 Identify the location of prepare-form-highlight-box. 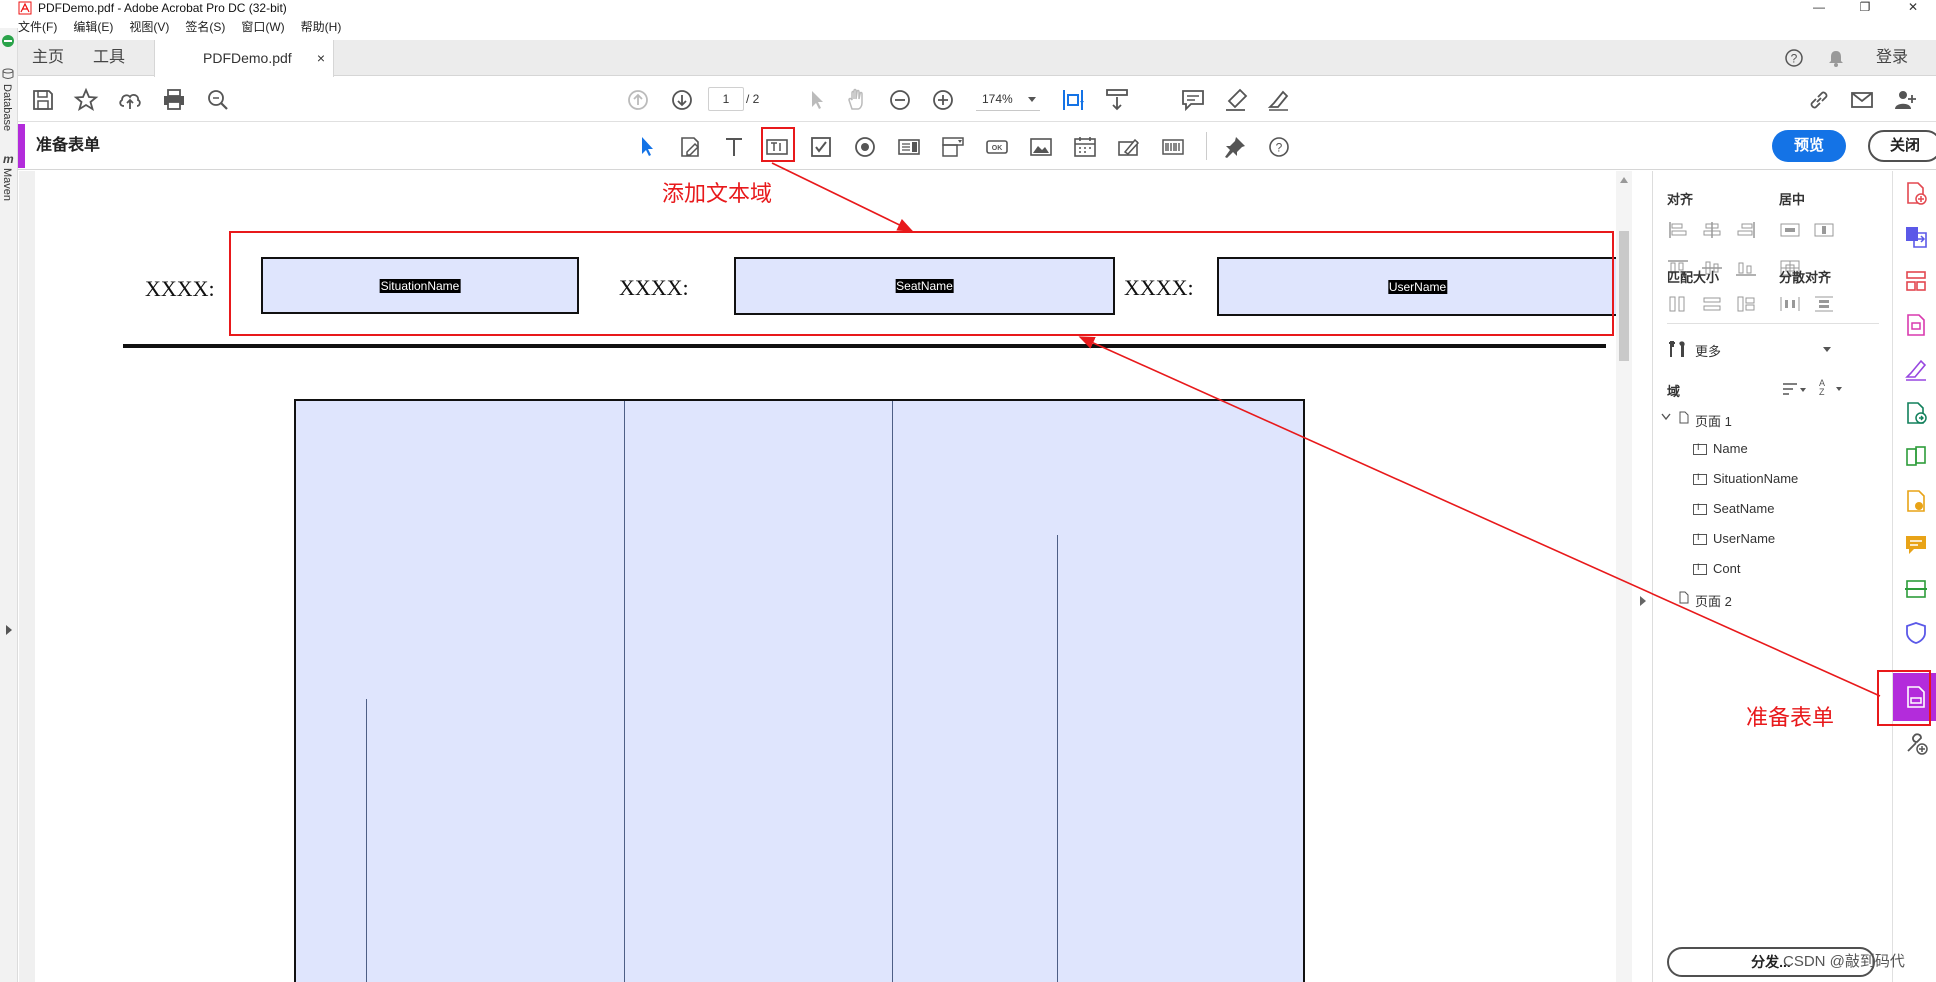
(1904, 698).